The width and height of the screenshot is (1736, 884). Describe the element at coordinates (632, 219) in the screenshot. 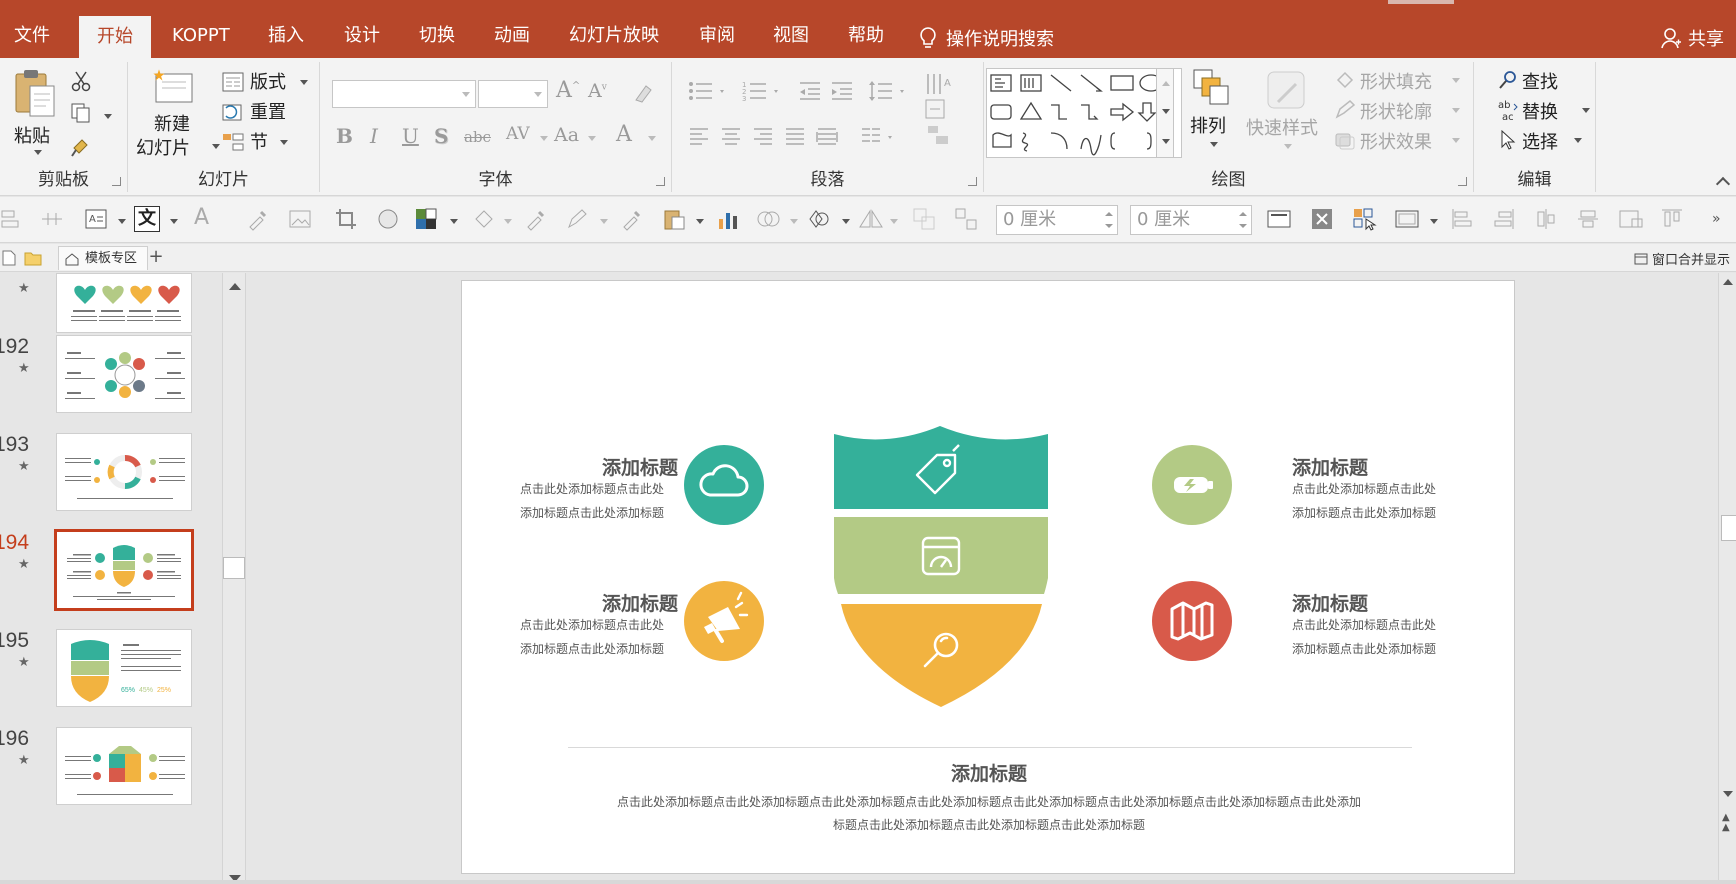

I see `eyedropper-outline-icon` at that location.